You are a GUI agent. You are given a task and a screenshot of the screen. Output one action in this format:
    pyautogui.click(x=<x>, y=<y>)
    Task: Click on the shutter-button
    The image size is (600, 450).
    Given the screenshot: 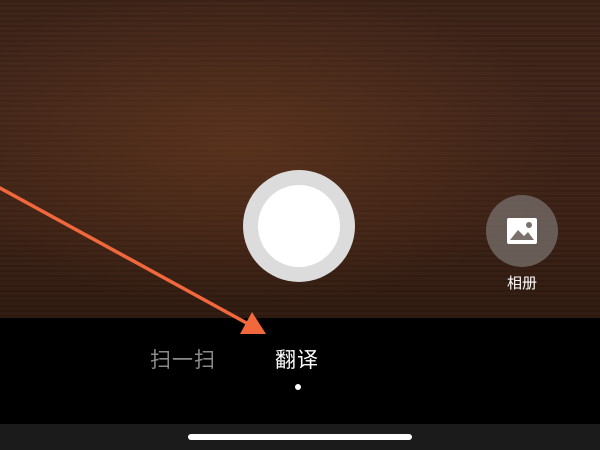 What is the action you would take?
    pyautogui.click(x=299, y=226)
    